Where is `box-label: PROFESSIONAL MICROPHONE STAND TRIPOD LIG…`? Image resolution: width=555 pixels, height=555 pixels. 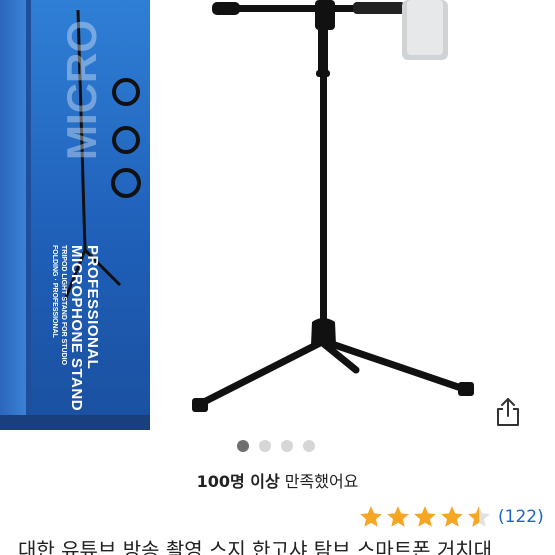
box-label: PROFESSIONAL MICROPHONE STAND TRIPOD LIG… is located at coordinates (70, 335).